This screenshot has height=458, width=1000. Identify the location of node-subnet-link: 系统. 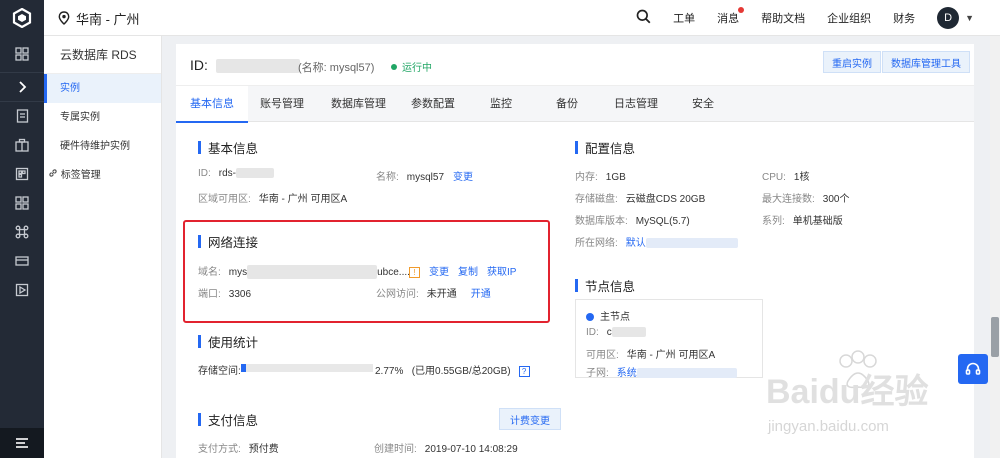
(627, 373).